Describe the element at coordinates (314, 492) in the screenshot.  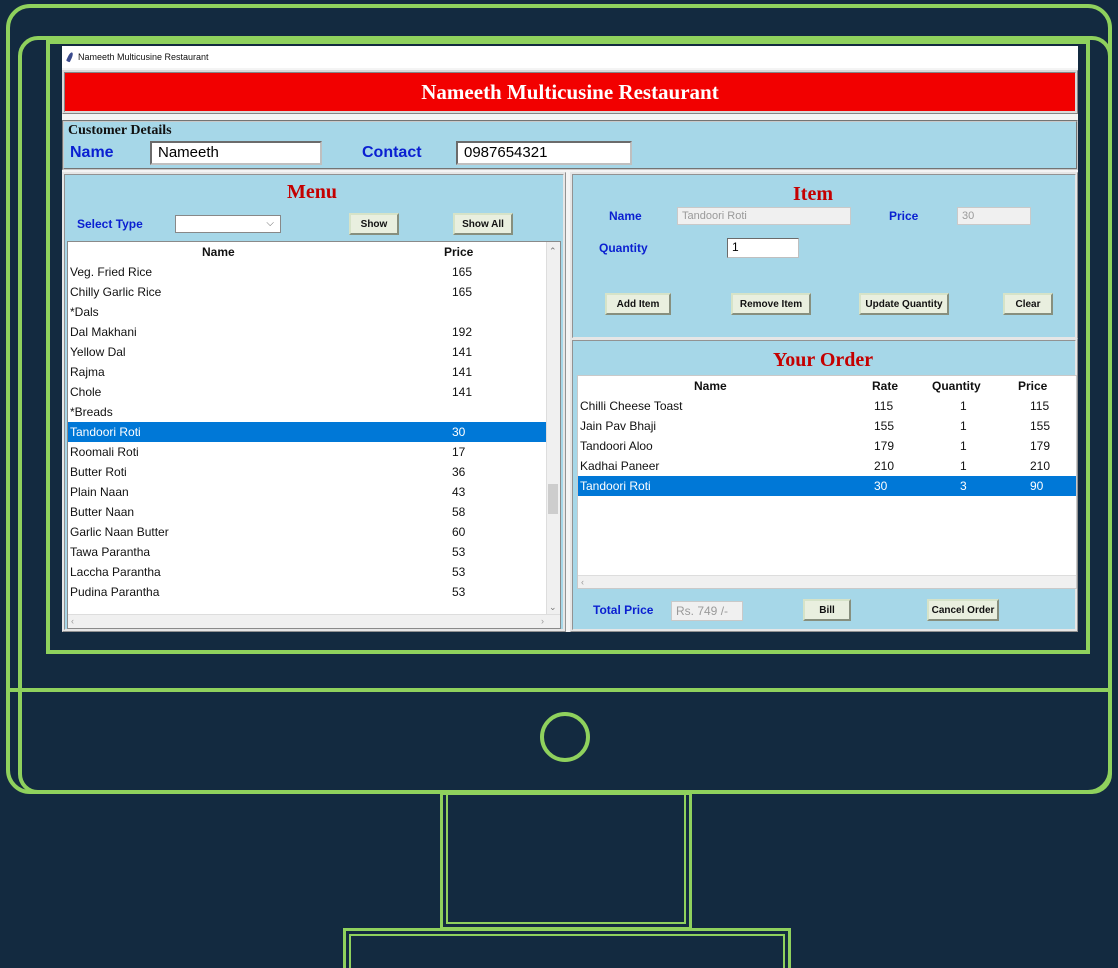
I see `menu-list-item: Plain Naan 43` at that location.